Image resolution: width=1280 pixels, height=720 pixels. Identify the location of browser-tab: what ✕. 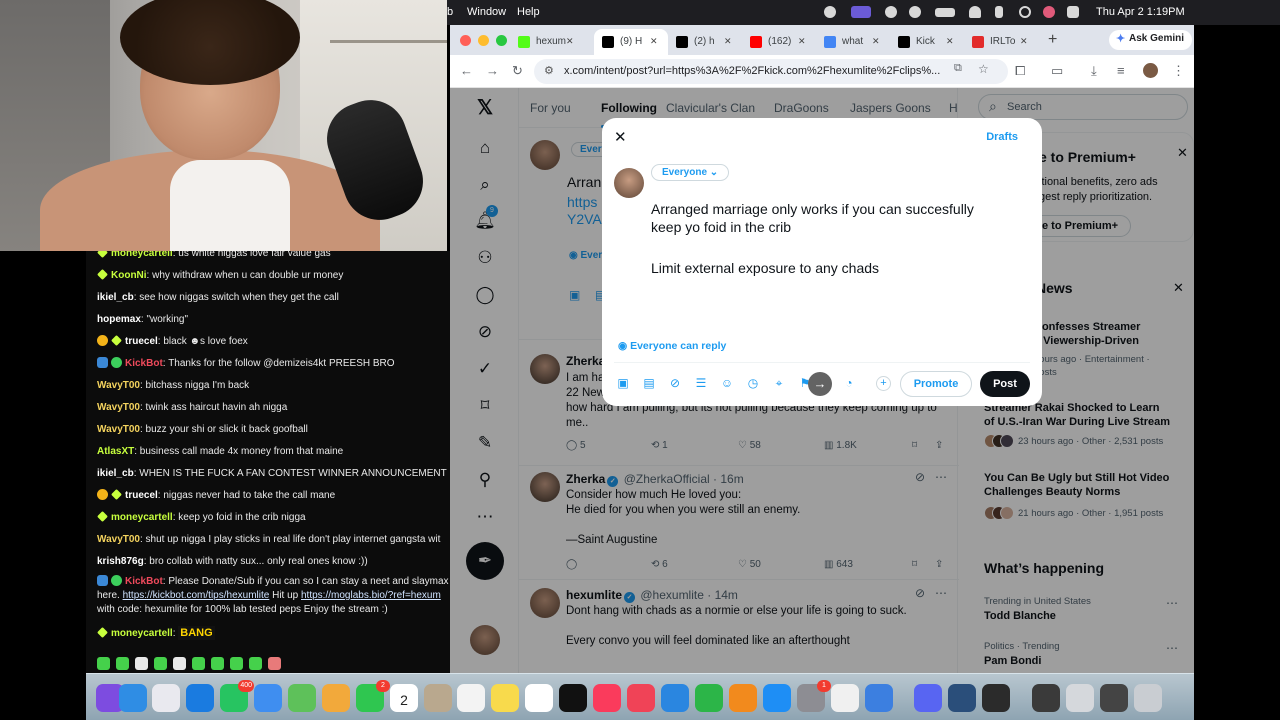
(853, 42).